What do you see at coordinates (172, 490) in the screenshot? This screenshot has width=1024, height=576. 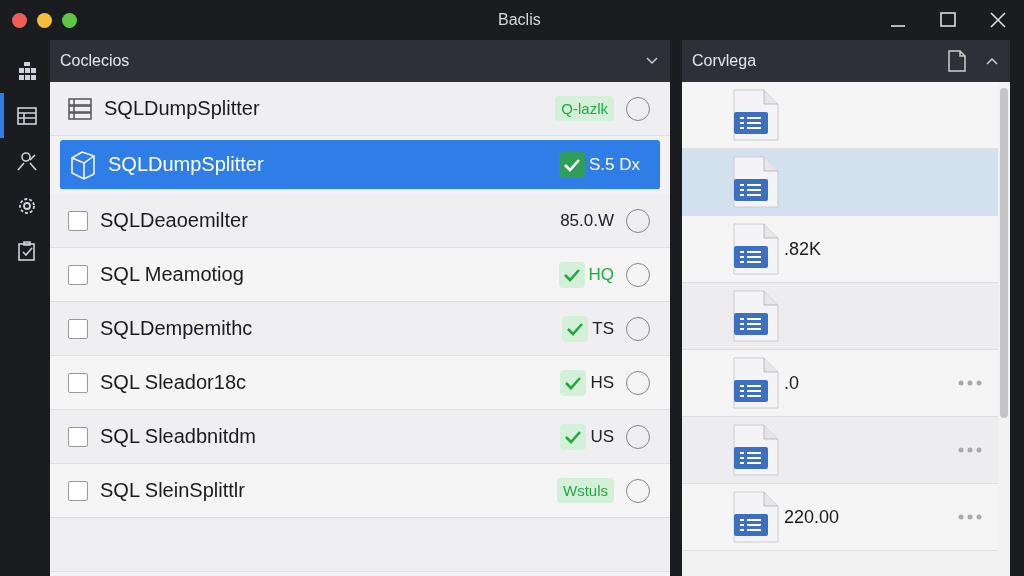 I see `item-name: SQL SleinSplittlr` at bounding box center [172, 490].